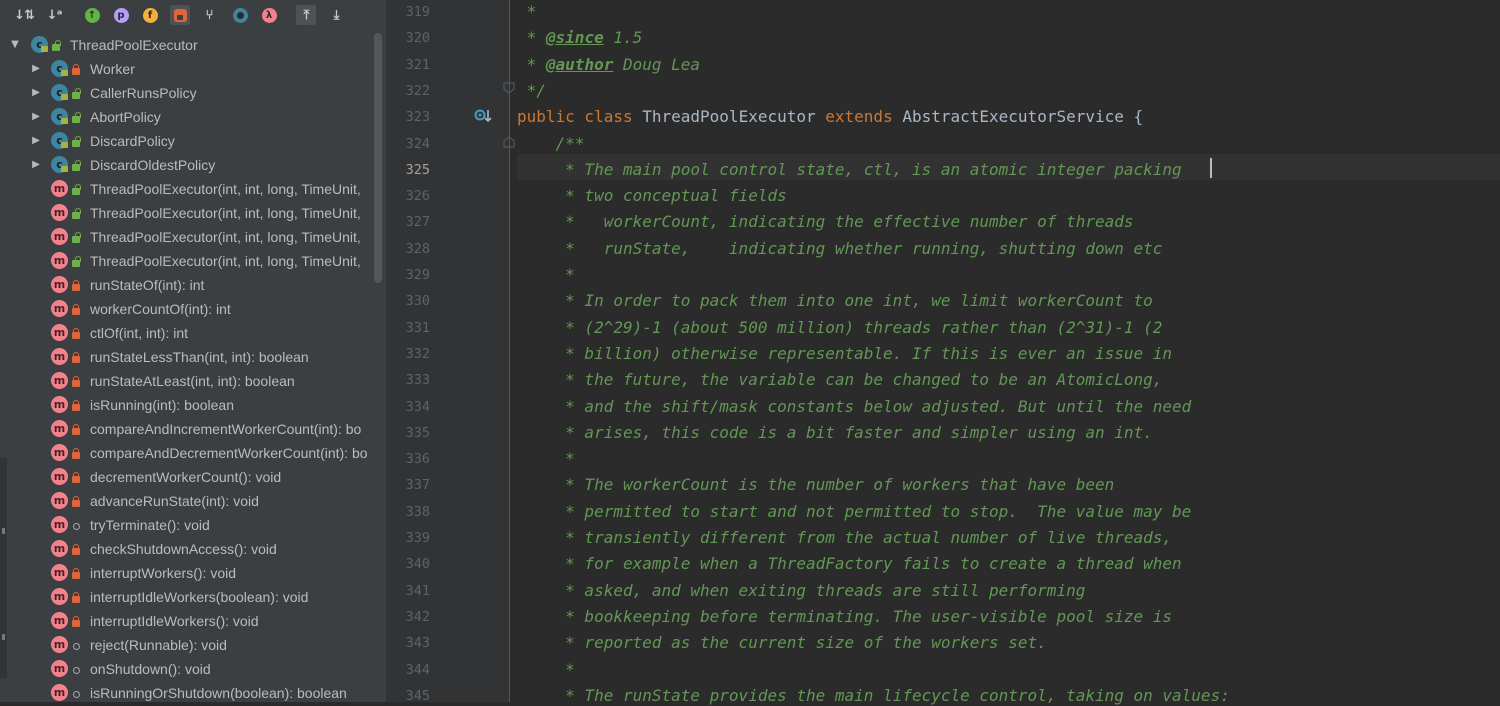 This screenshot has width=1500, height=706. What do you see at coordinates (54, 15) in the screenshot?
I see `sort-alphabetically-button: ↓ᵃ` at bounding box center [54, 15].